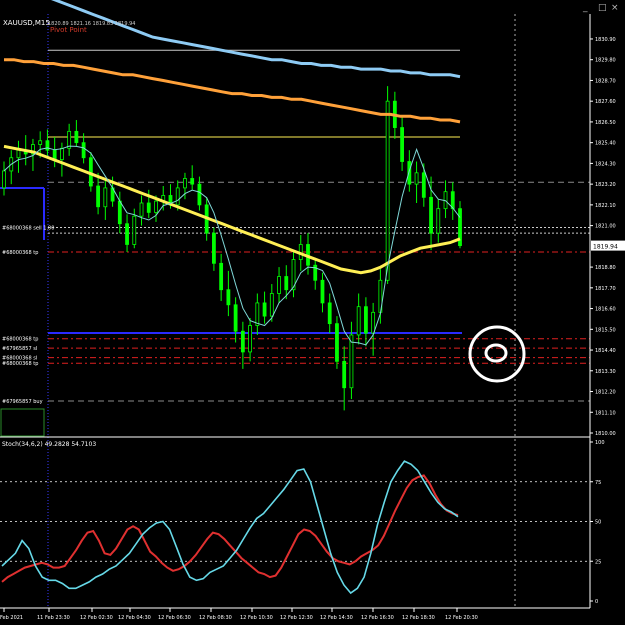 This screenshot has height=625, width=625. What do you see at coordinates (605, 330) in the screenshot?
I see `price-tick-label: 1815.50` at bounding box center [605, 330].